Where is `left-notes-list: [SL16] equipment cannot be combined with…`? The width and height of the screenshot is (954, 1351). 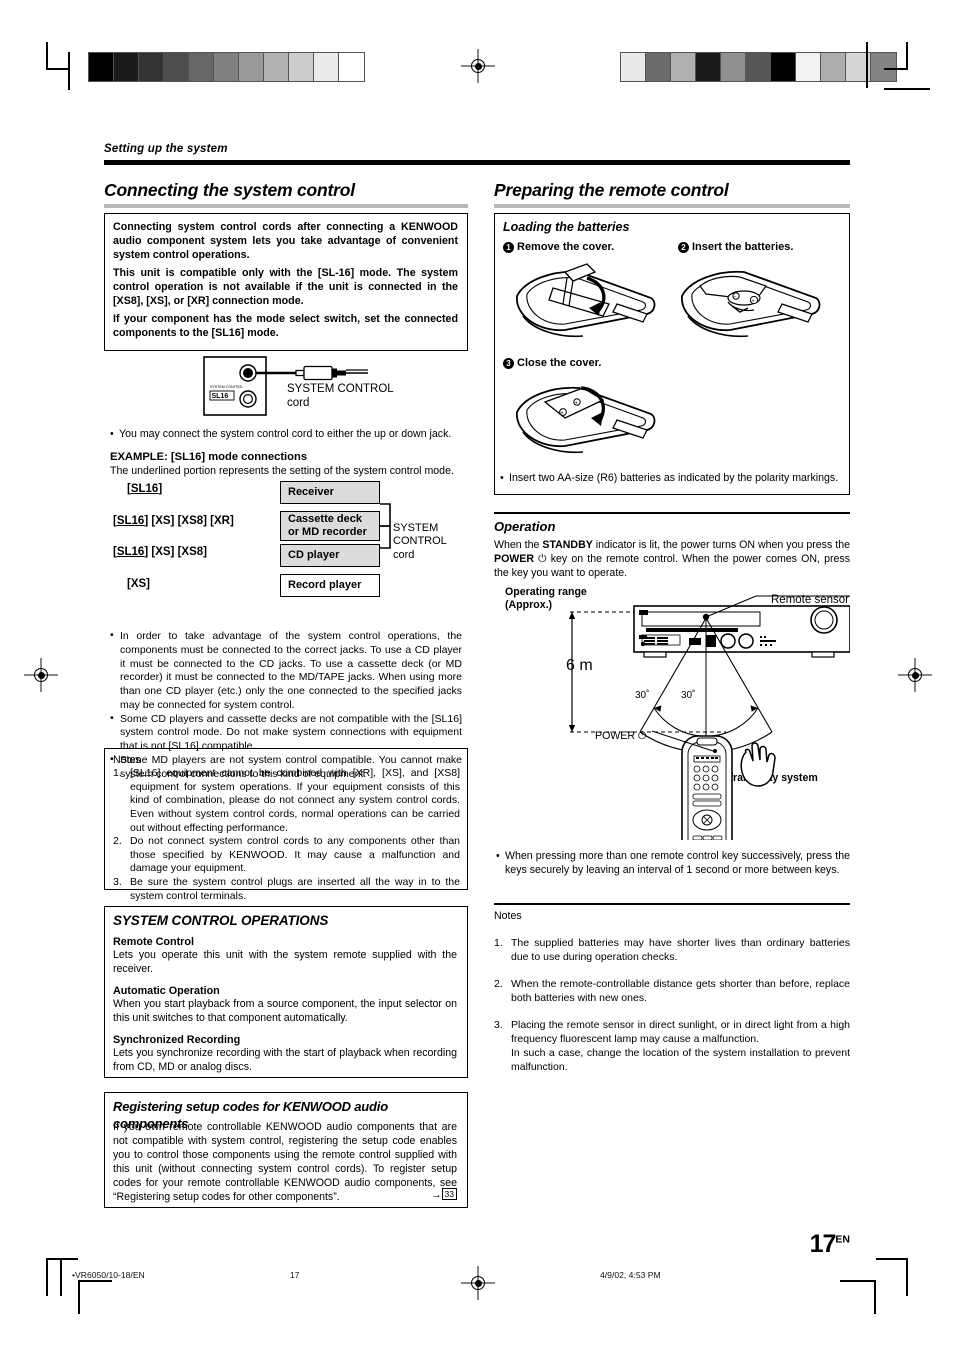
left-notes-list: [SL16] equipment cannot be combined with… is located at coordinates (286, 835).